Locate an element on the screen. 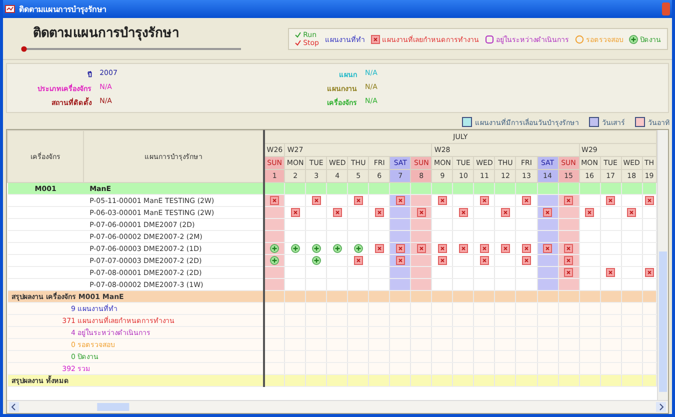 The image size is (675, 417). vertical-scrollbar is located at coordinates (662, 265).